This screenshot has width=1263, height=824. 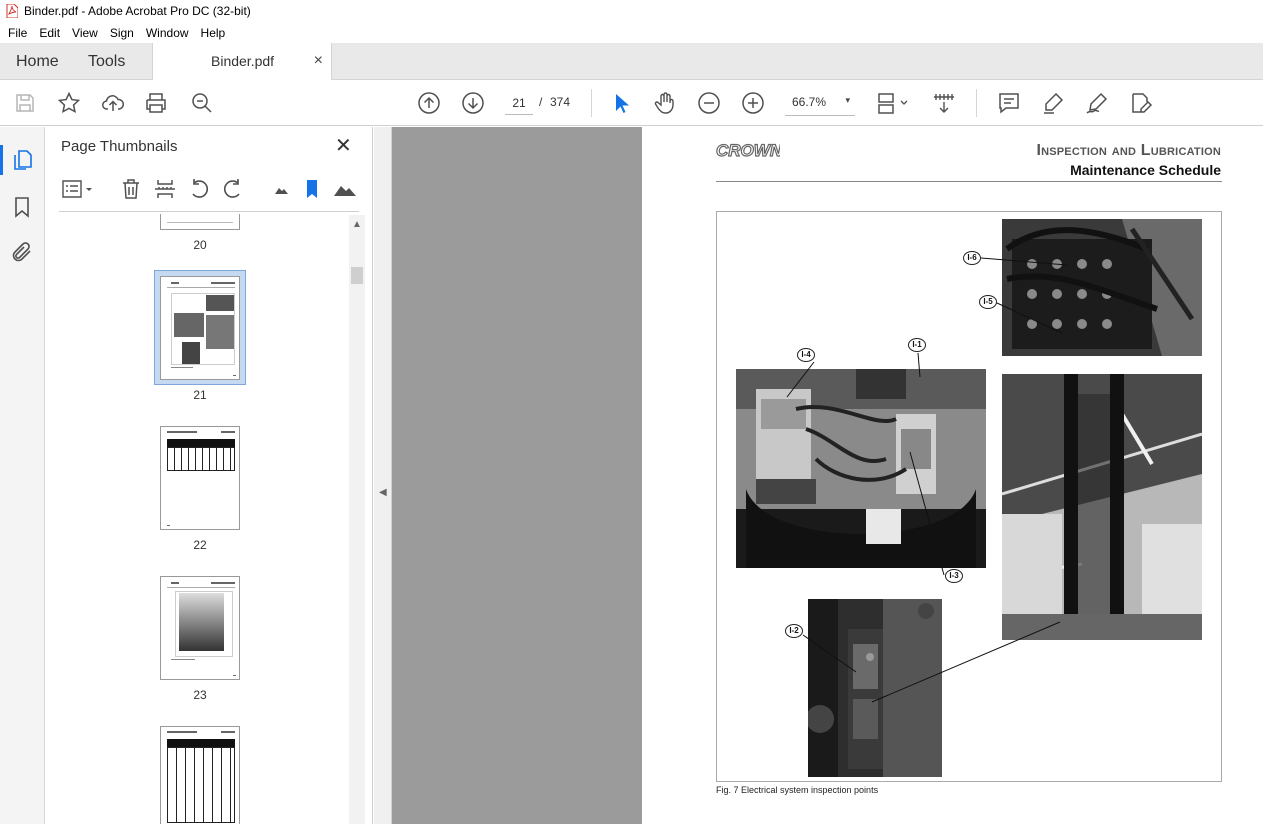 What do you see at coordinates (794, 631) in the screenshot?
I see `callout-label: I-2` at bounding box center [794, 631].